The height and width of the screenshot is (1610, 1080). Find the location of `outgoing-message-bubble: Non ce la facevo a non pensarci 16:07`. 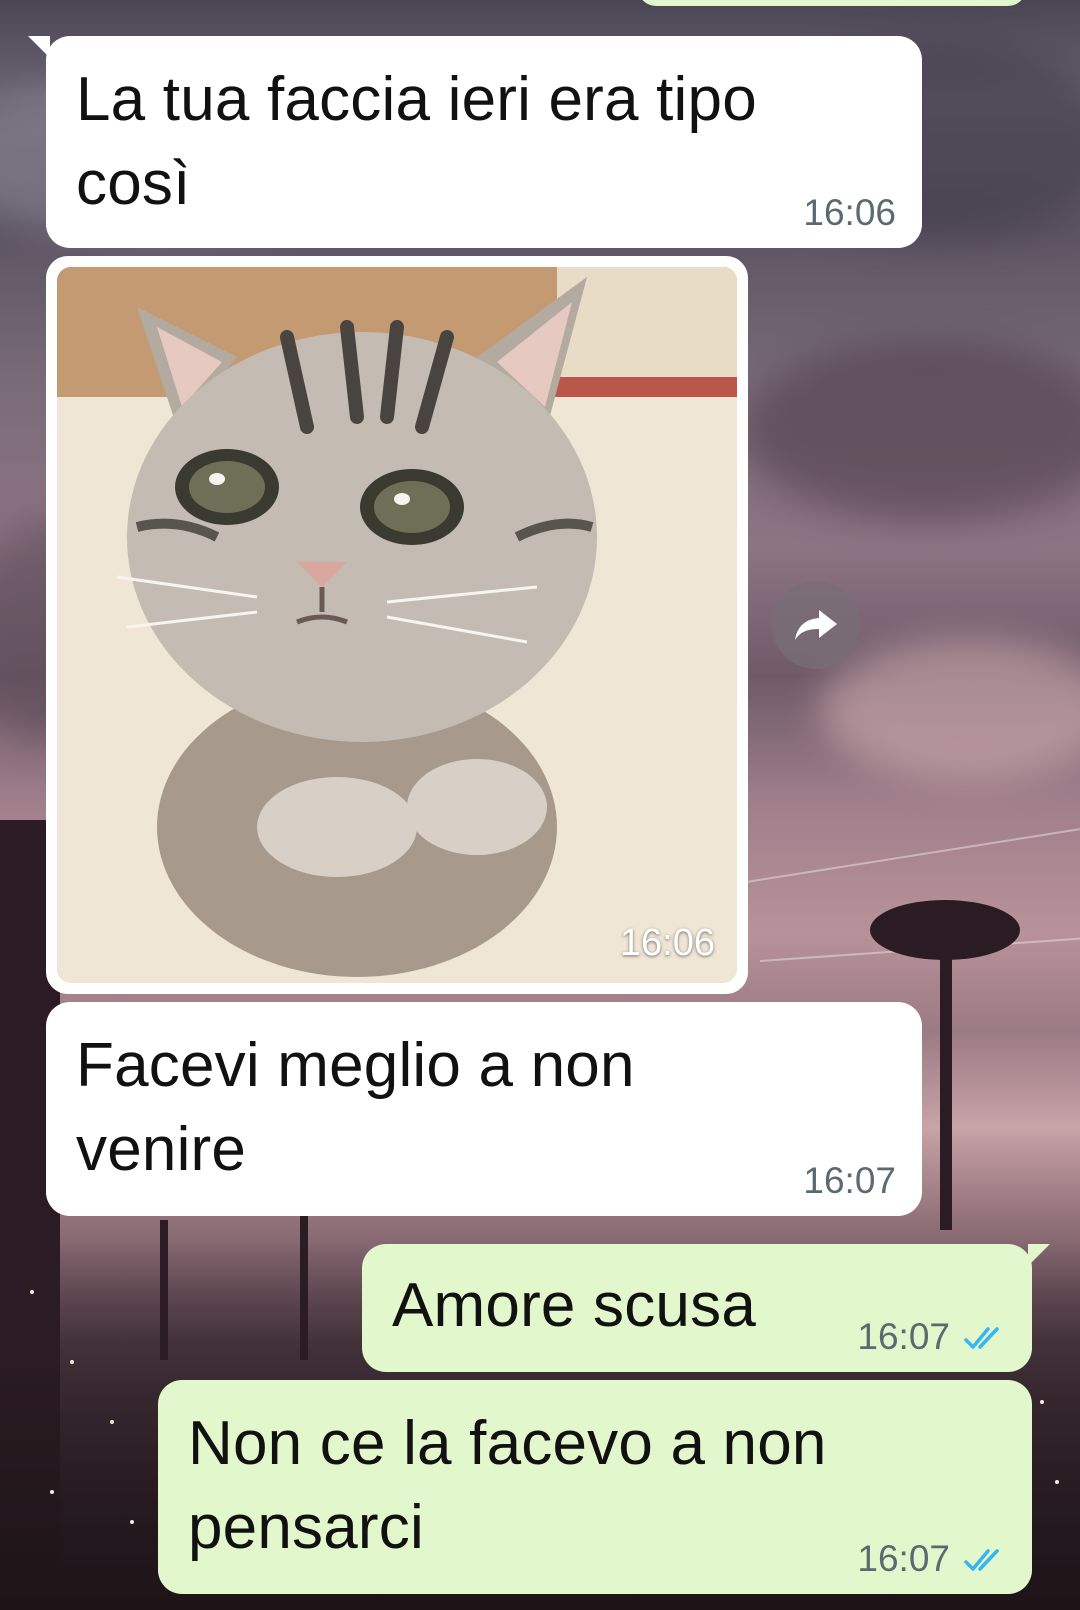

outgoing-message-bubble: Non ce la facevo a non pensarci 16:07 is located at coordinates (595, 1487).